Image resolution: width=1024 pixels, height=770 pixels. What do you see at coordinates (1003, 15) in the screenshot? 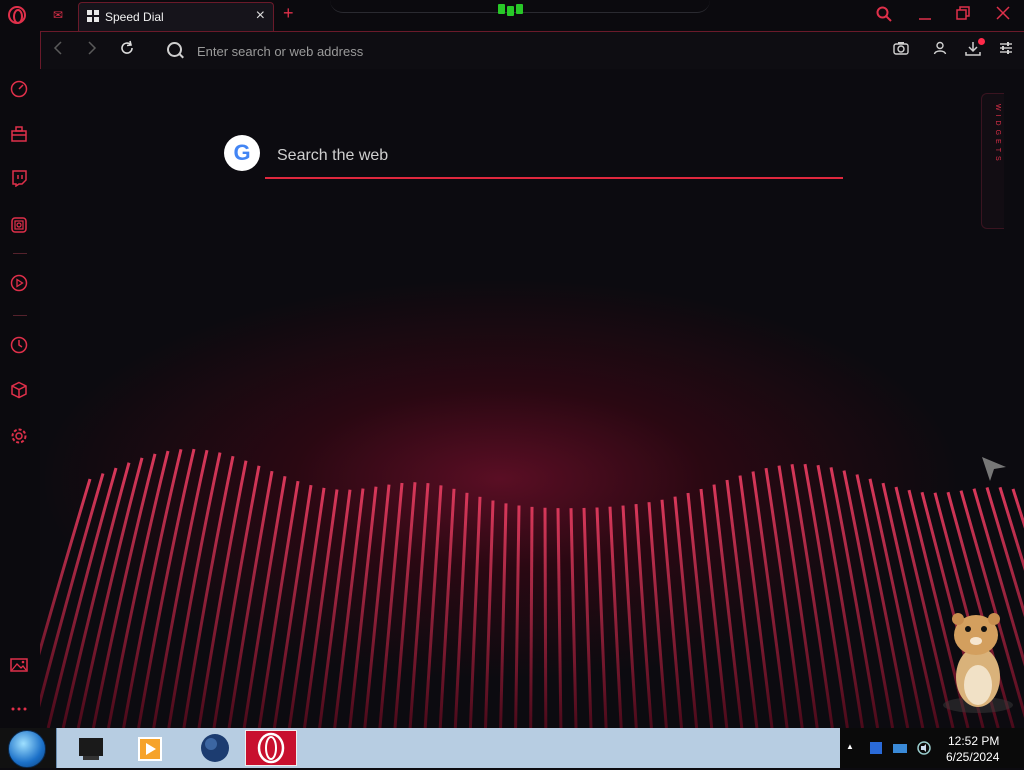
I see `close-window-icon` at bounding box center [1003, 15].